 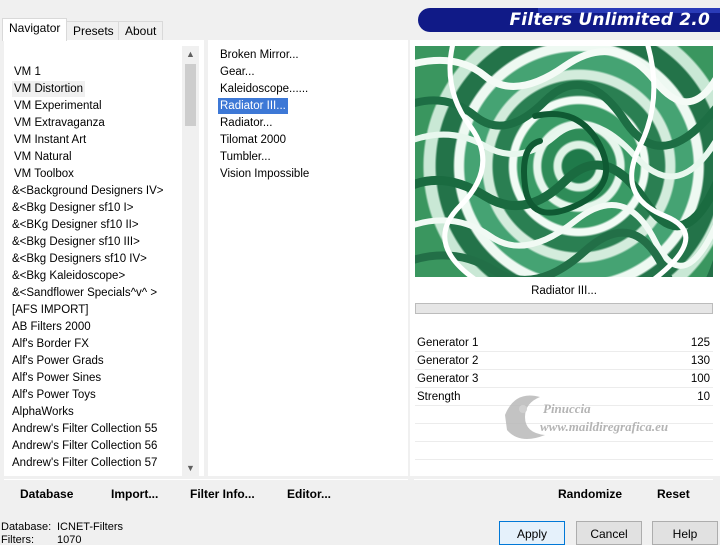 I want to click on category-item: &<Background Designers IV>, so click(x=88, y=191).